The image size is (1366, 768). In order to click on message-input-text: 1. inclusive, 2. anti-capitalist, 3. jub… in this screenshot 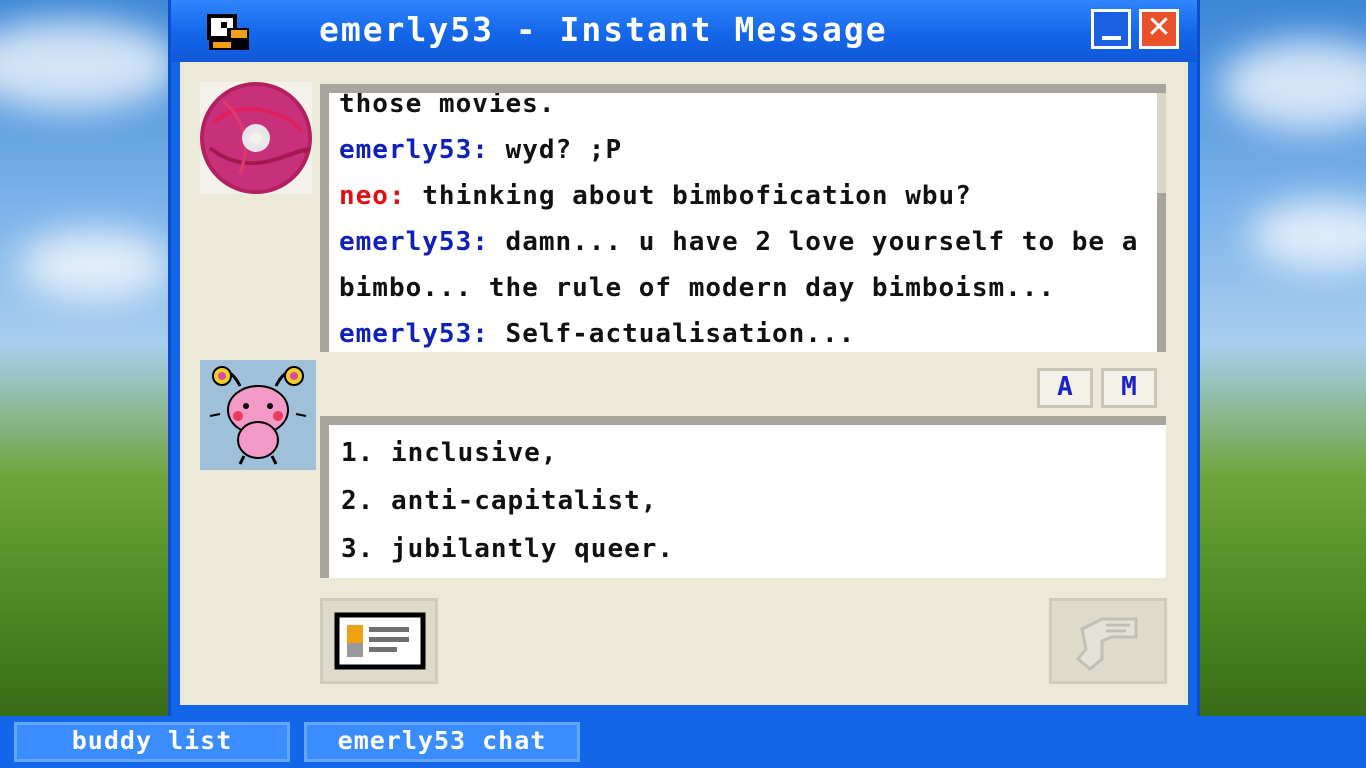, I will do `click(508, 501)`.